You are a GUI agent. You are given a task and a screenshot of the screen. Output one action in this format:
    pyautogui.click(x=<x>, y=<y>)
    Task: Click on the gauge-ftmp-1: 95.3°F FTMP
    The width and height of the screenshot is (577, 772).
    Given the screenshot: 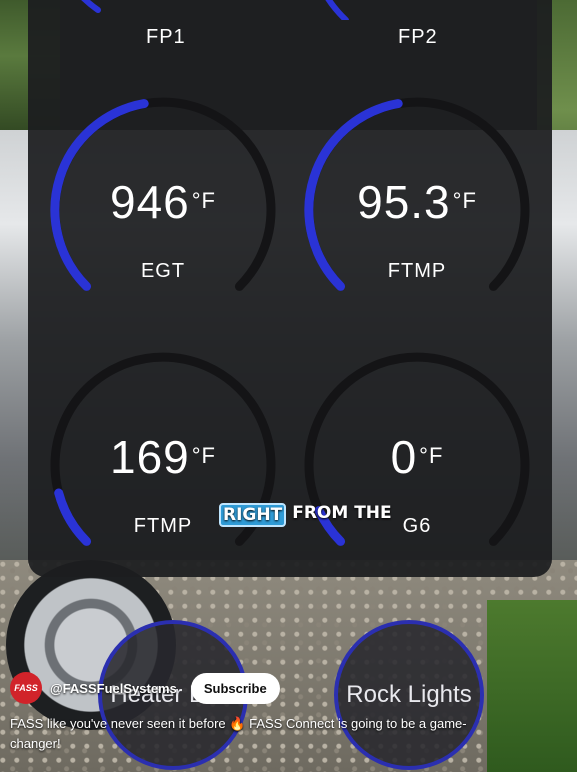 What is the action you would take?
    pyautogui.click(x=417, y=210)
    